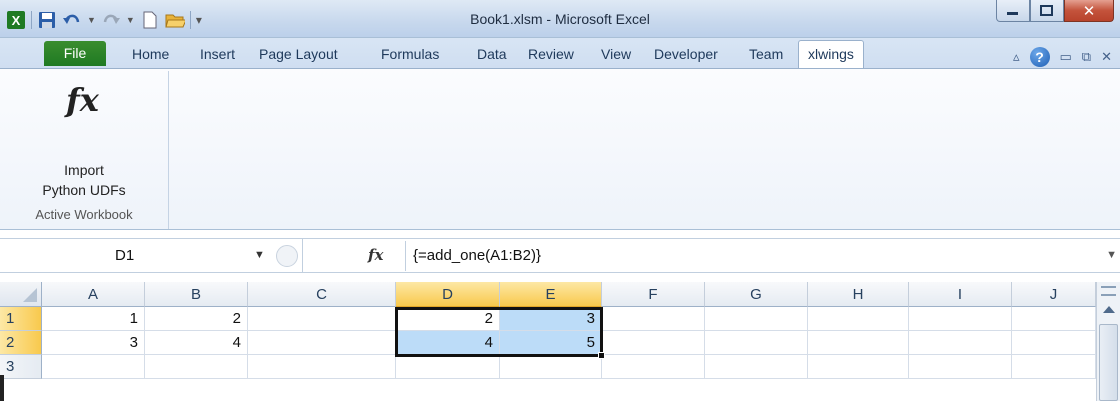 The height and width of the screenshot is (401, 1120). Describe the element at coordinates (217, 54) in the screenshot. I see `tab-insert: Insert` at that location.